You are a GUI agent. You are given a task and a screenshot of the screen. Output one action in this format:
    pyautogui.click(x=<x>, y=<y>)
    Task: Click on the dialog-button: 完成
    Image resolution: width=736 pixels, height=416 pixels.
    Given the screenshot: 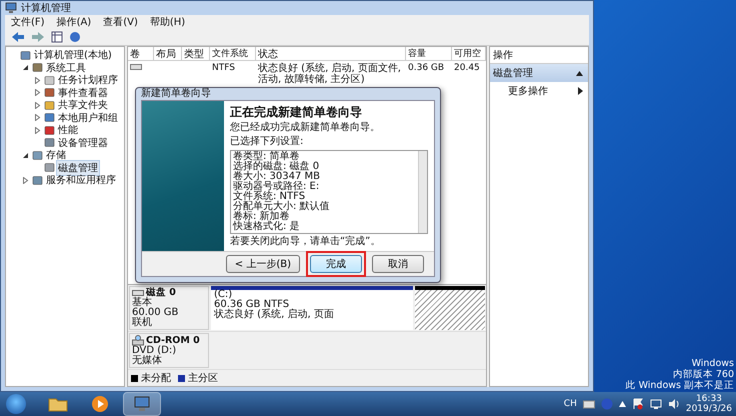 What is the action you would take?
    pyautogui.click(x=336, y=264)
    